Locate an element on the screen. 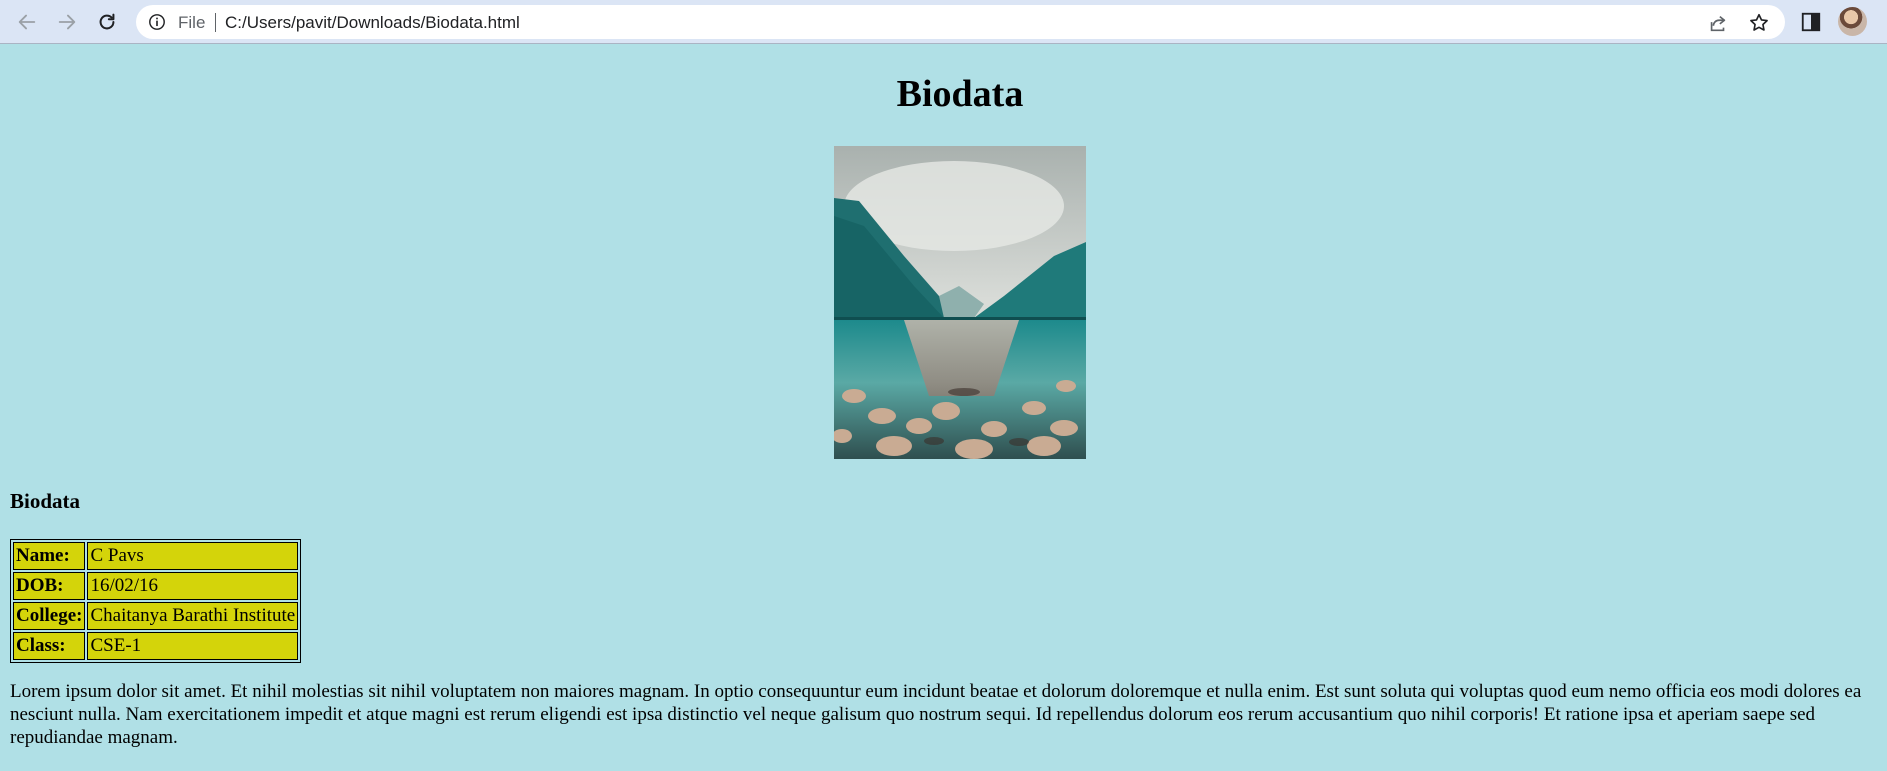 The width and height of the screenshot is (1887, 771). url-divider is located at coordinates (215, 22).